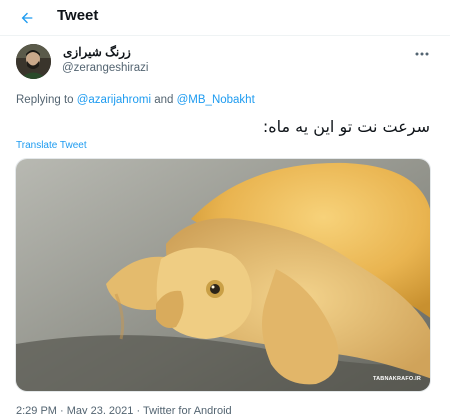 The height and width of the screenshot is (414, 450). What do you see at coordinates (164, 100) in the screenshot?
I see `replying-conjunction: and` at bounding box center [164, 100].